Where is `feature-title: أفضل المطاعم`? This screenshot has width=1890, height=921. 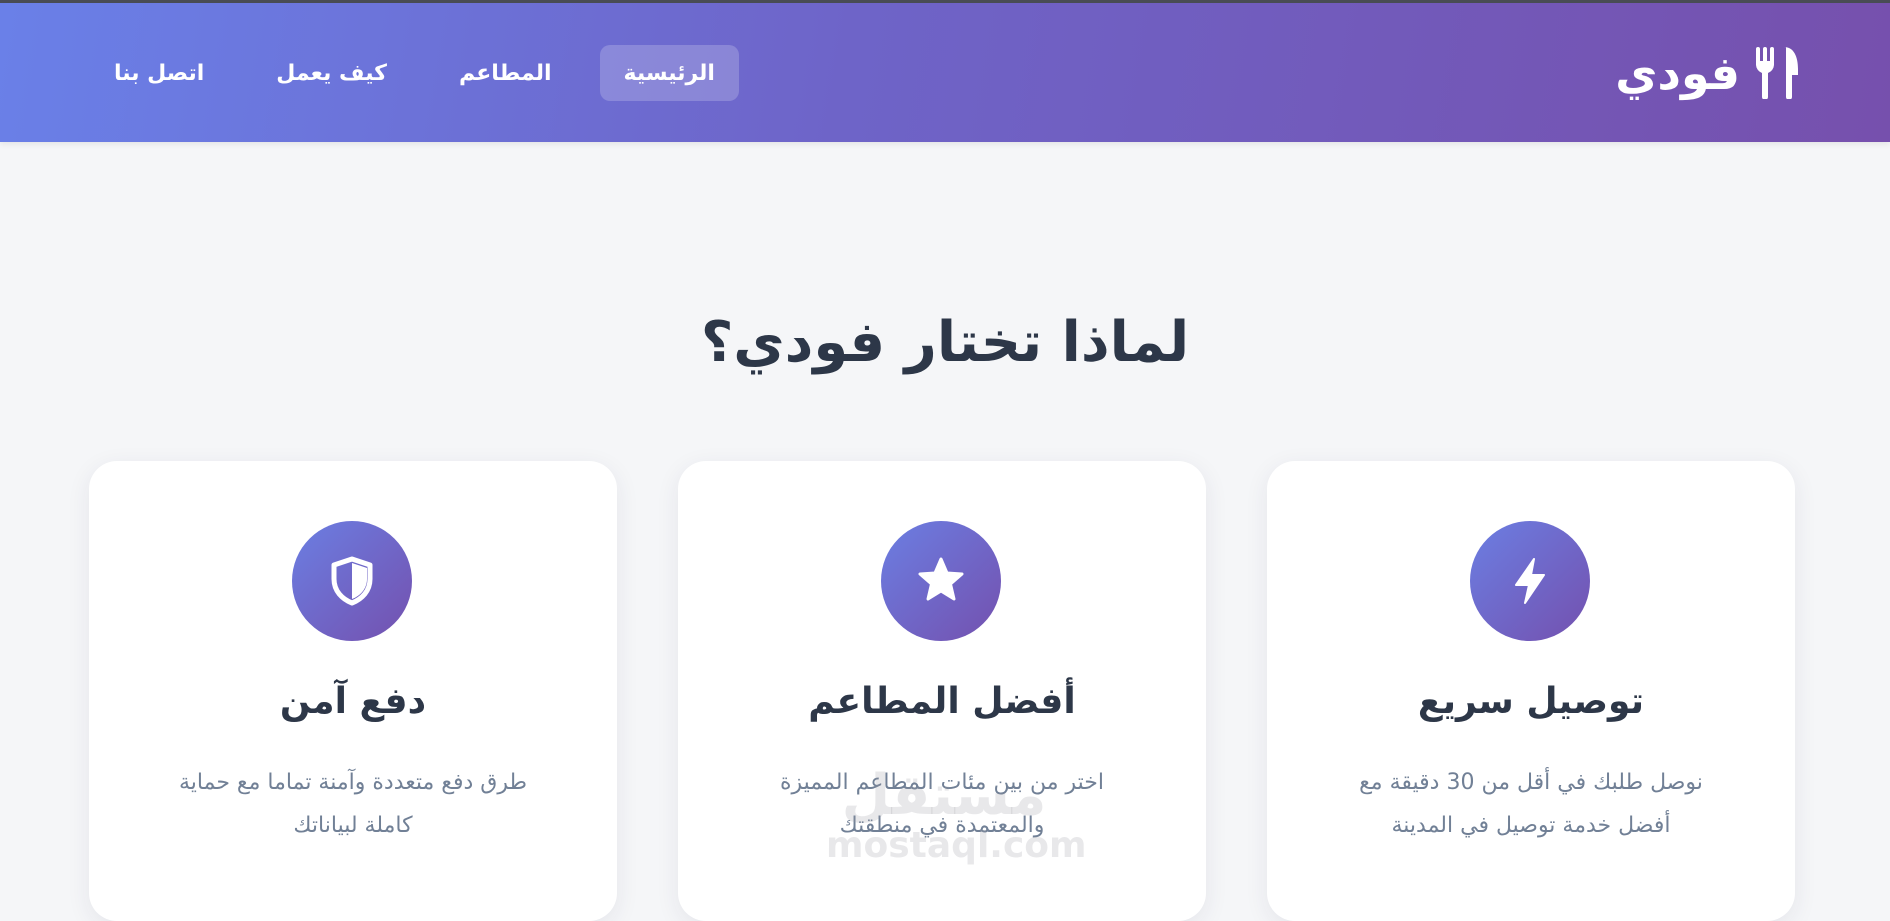
feature-title: أفضل المطاعم is located at coordinates (942, 701).